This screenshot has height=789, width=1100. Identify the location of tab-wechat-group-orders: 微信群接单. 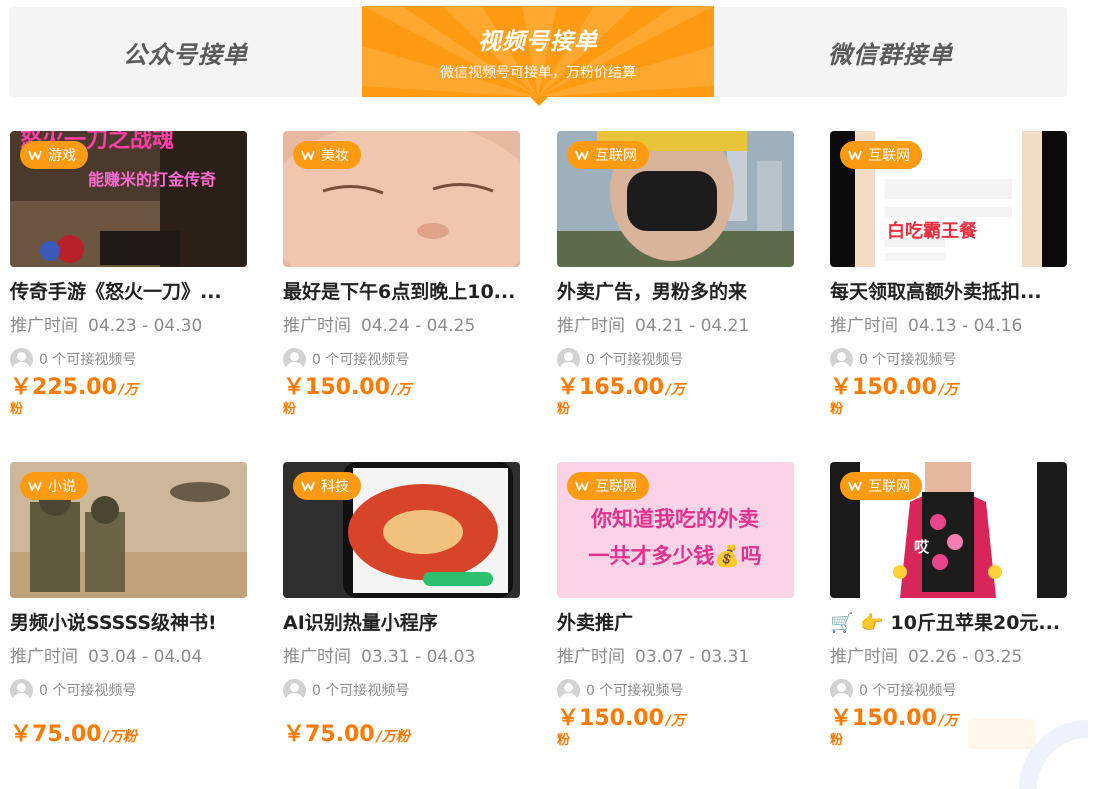
(890, 52).